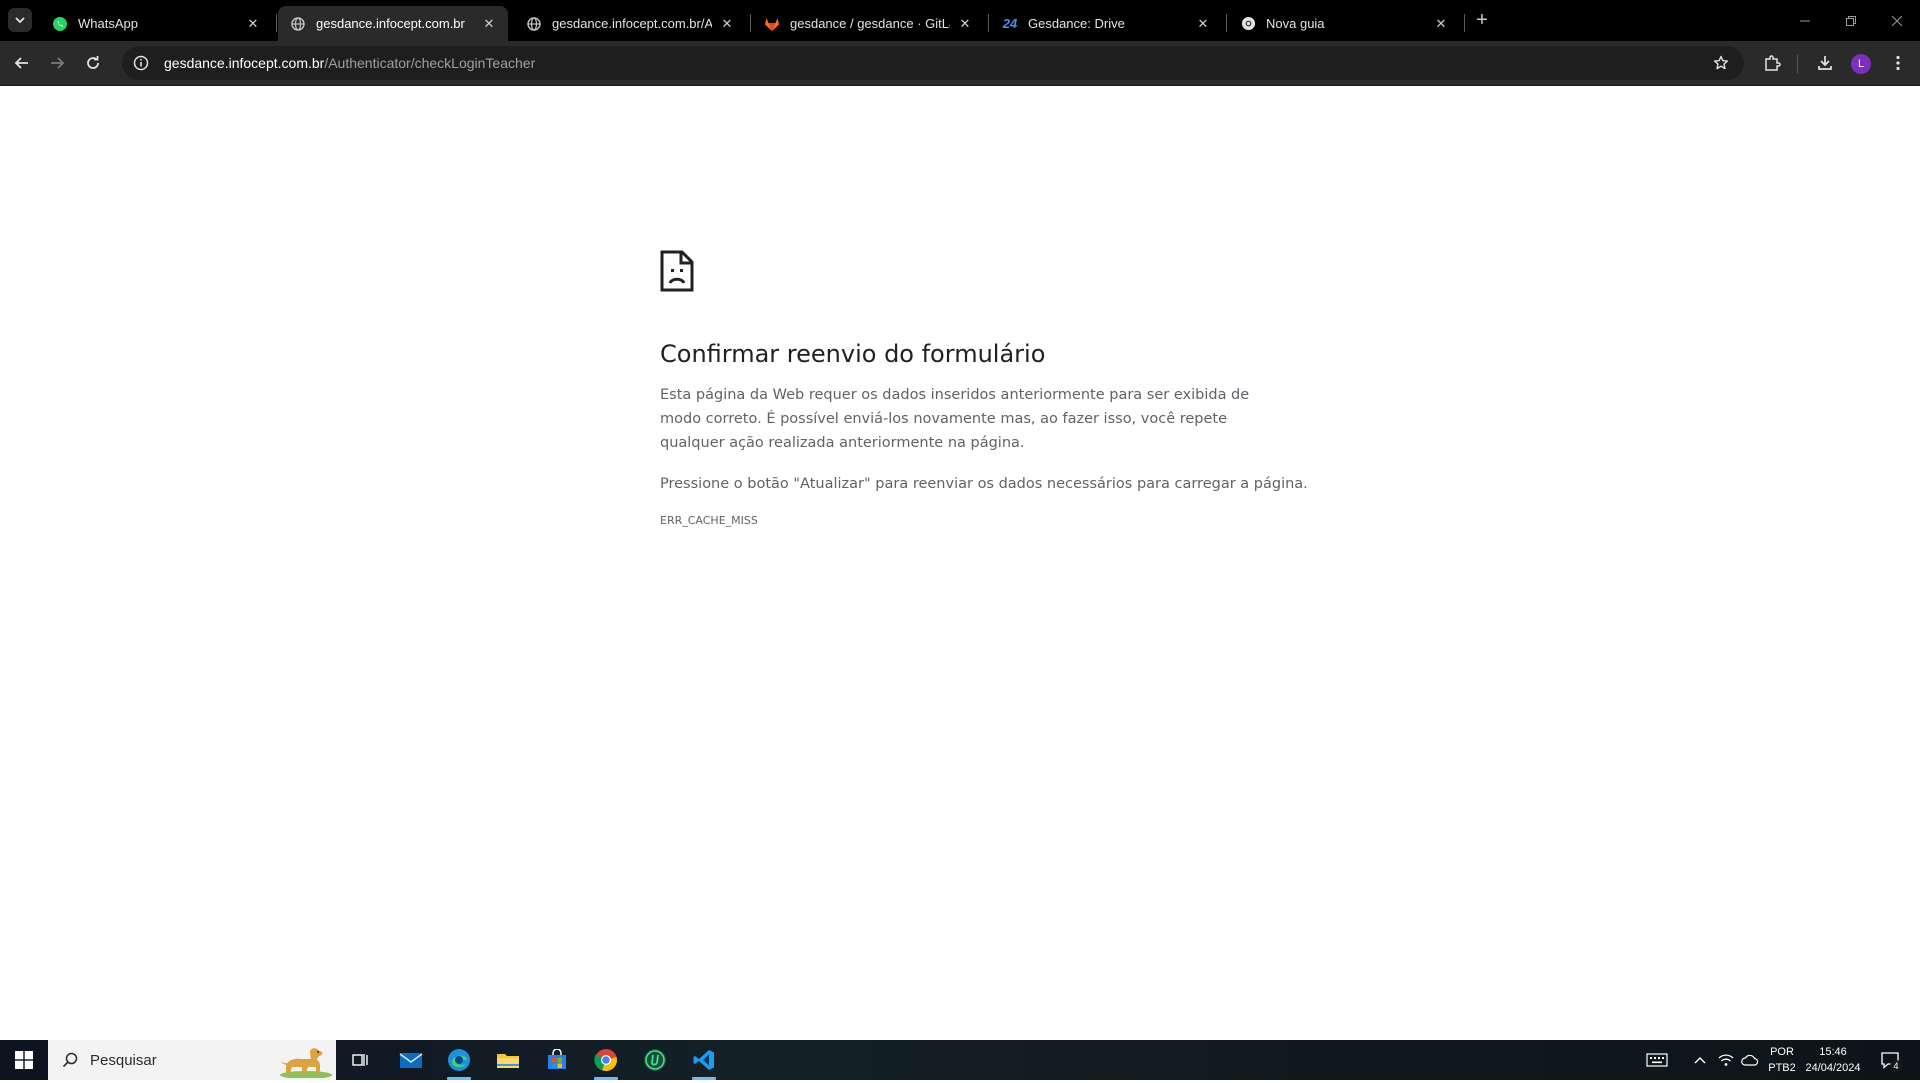 Image resolution: width=1920 pixels, height=1083 pixels. I want to click on whatsapp-icon, so click(60, 24).